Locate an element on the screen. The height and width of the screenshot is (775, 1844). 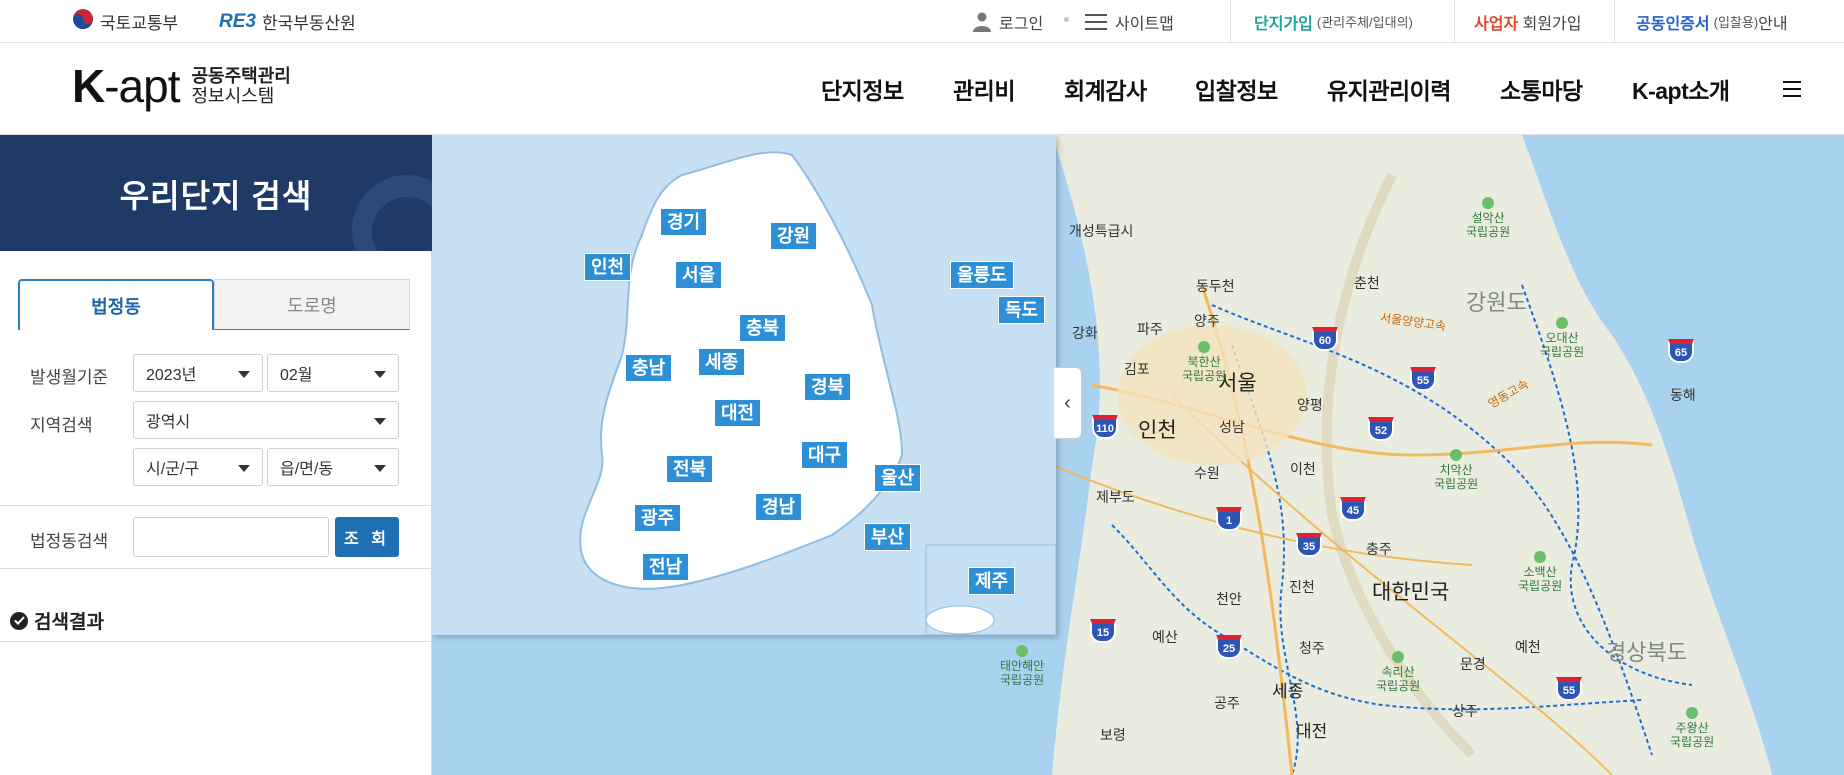
dong-search-label: 법정동검색 is located at coordinates (69, 541).